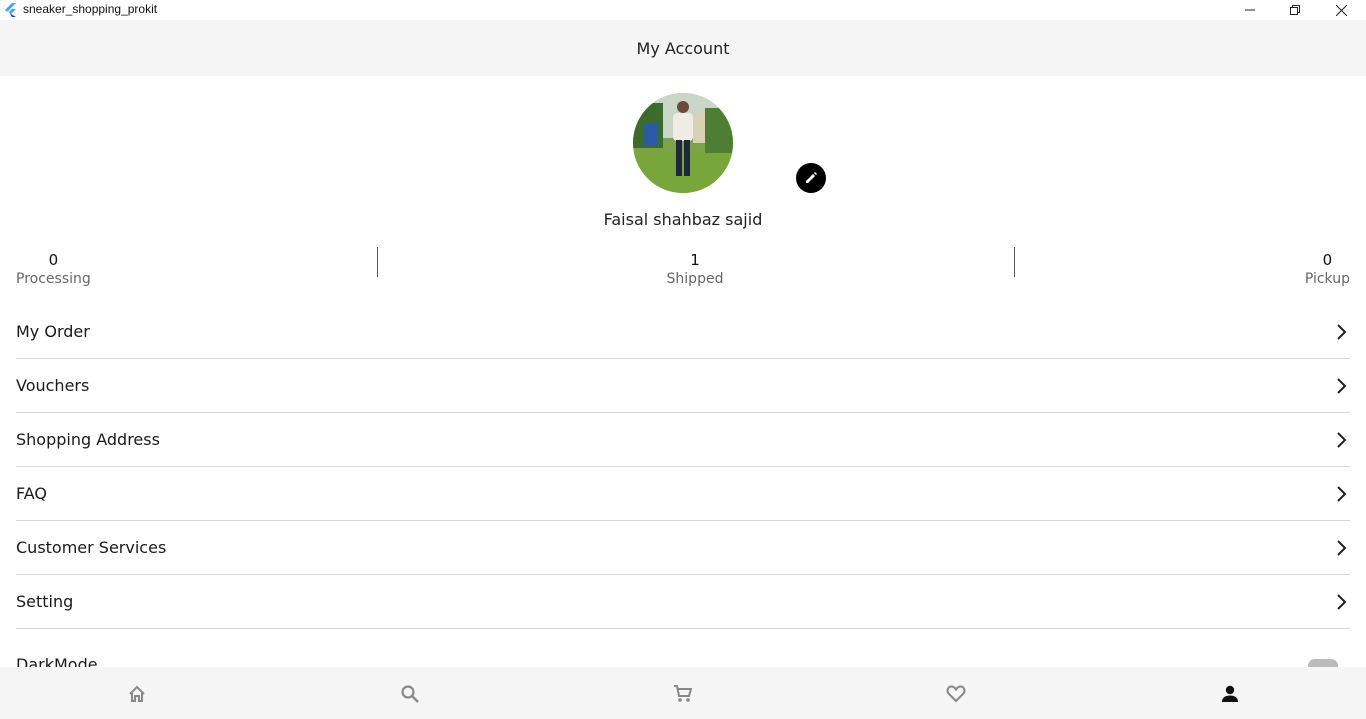 The image size is (1366, 719). What do you see at coordinates (683, 386) in the screenshot?
I see `menu-item-vouchers: Vouchers` at bounding box center [683, 386].